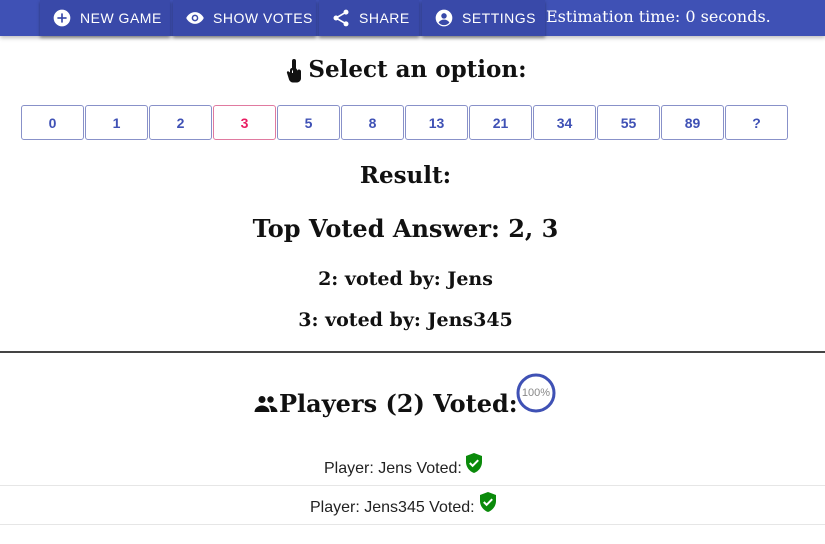  What do you see at coordinates (405, 228) in the screenshot?
I see `top-voted-answer: Top Voted Answer: 2, 3` at bounding box center [405, 228].